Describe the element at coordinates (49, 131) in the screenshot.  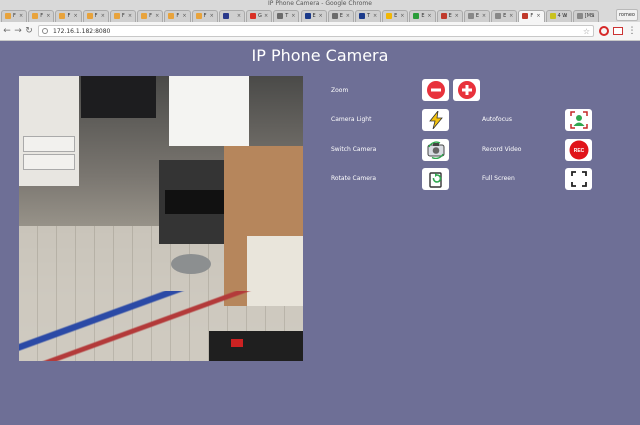
I see `feed-cabinet` at that location.